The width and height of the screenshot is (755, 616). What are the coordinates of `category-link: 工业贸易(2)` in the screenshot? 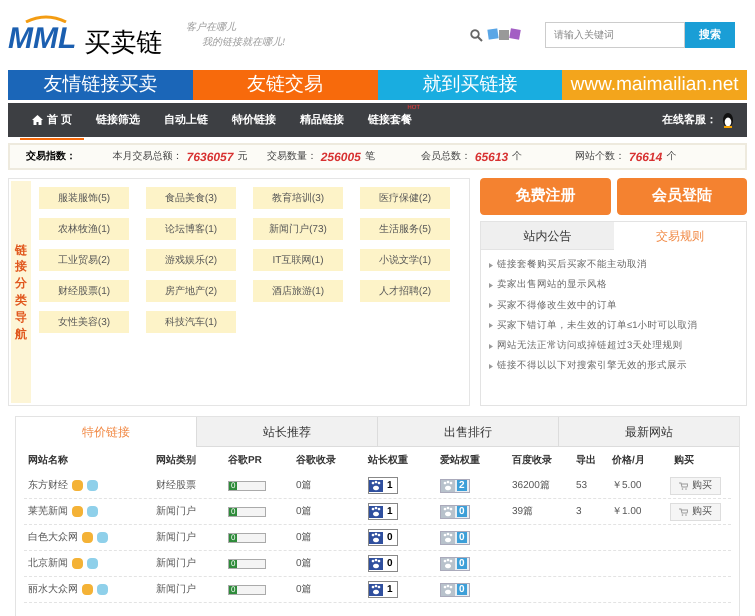 It's located at (84, 260).